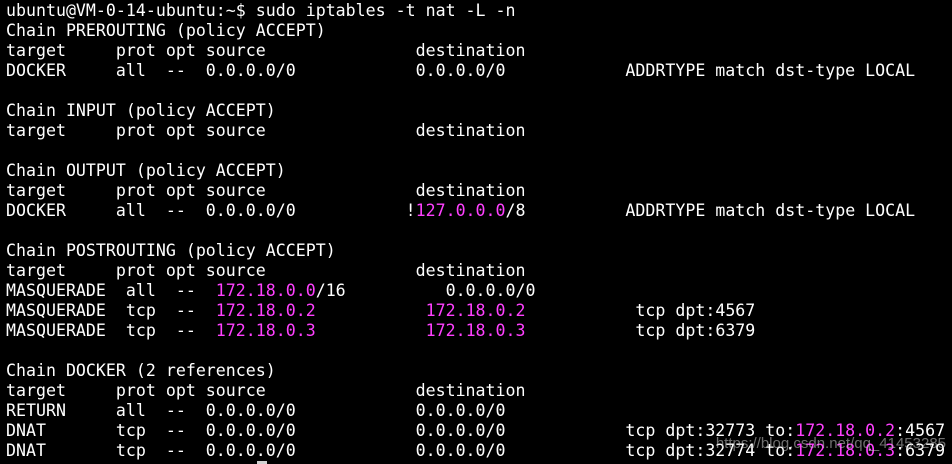 This screenshot has width=952, height=464. What do you see at coordinates (479, 371) in the screenshot?
I see `terminal-line: Chain DOCKER (2 references)` at bounding box center [479, 371].